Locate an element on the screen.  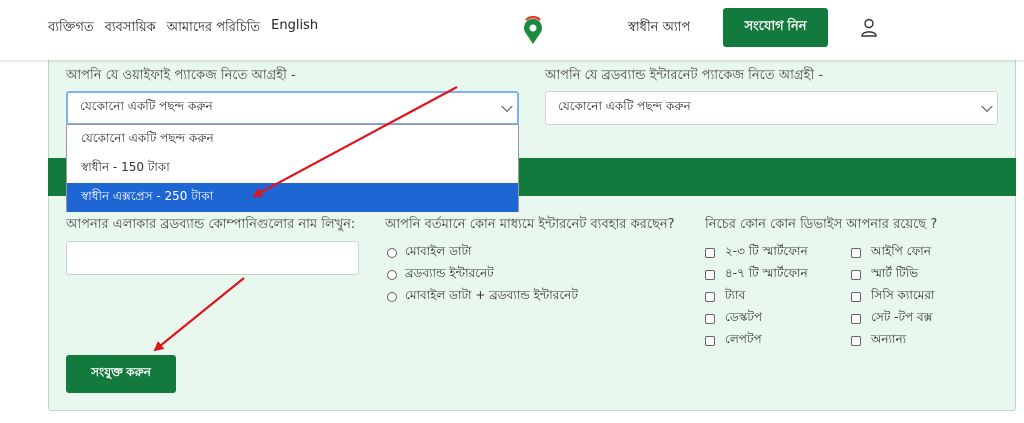
get-connection-button: সংযোগ নিন is located at coordinates (775, 27).